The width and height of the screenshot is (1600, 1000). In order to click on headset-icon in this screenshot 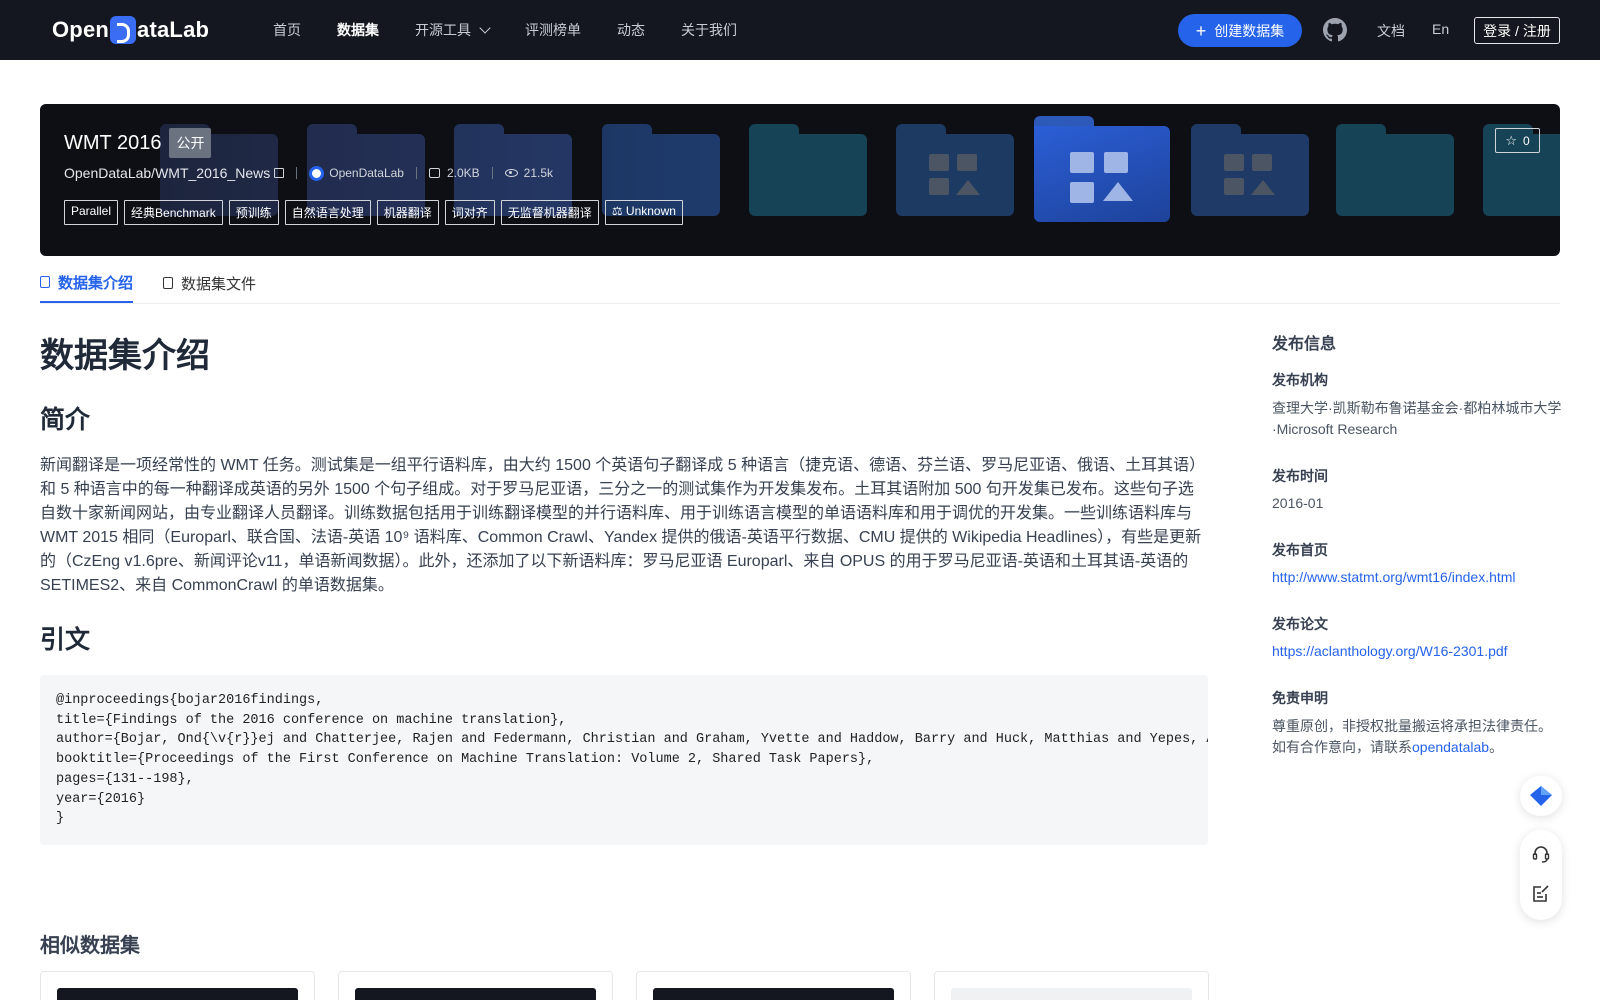, I will do `click(1541, 854)`.